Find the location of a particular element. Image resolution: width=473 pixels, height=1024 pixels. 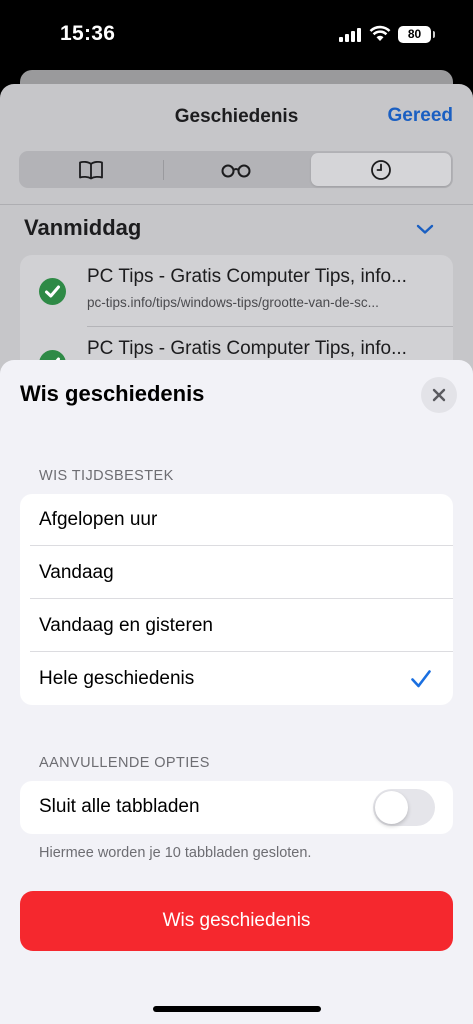

checkmark-icon is located at coordinates (421, 679).